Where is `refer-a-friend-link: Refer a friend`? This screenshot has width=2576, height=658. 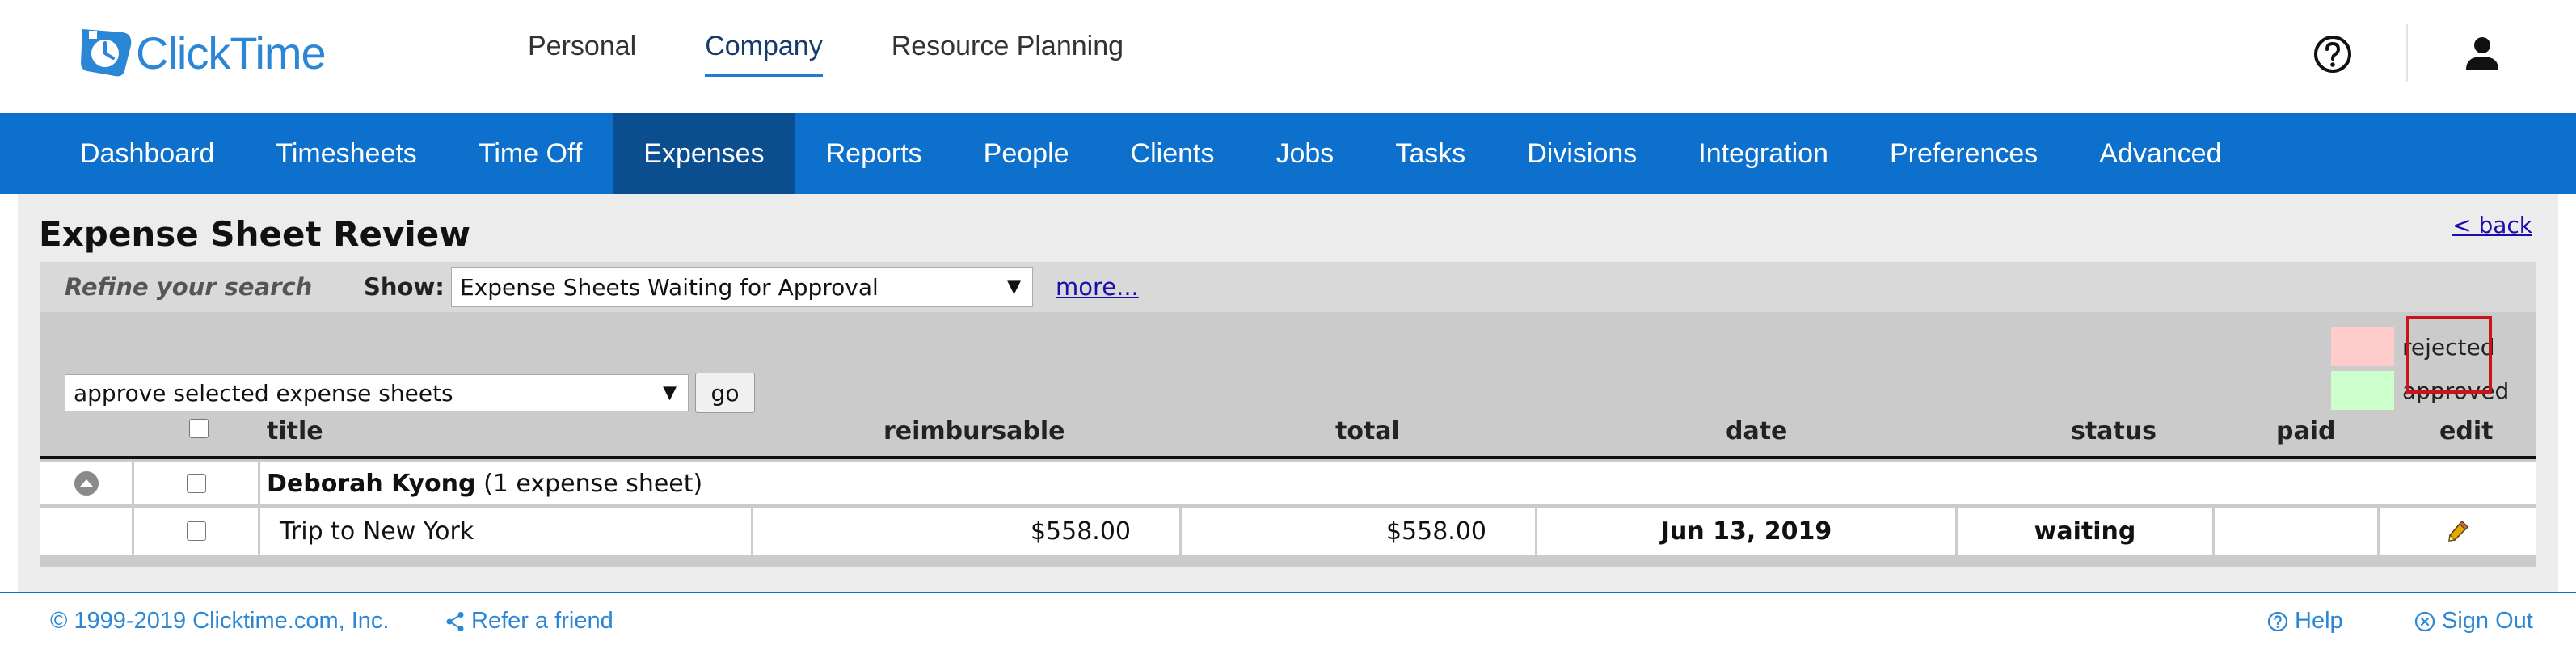
refer-a-friend-link: Refer a friend is located at coordinates (529, 621).